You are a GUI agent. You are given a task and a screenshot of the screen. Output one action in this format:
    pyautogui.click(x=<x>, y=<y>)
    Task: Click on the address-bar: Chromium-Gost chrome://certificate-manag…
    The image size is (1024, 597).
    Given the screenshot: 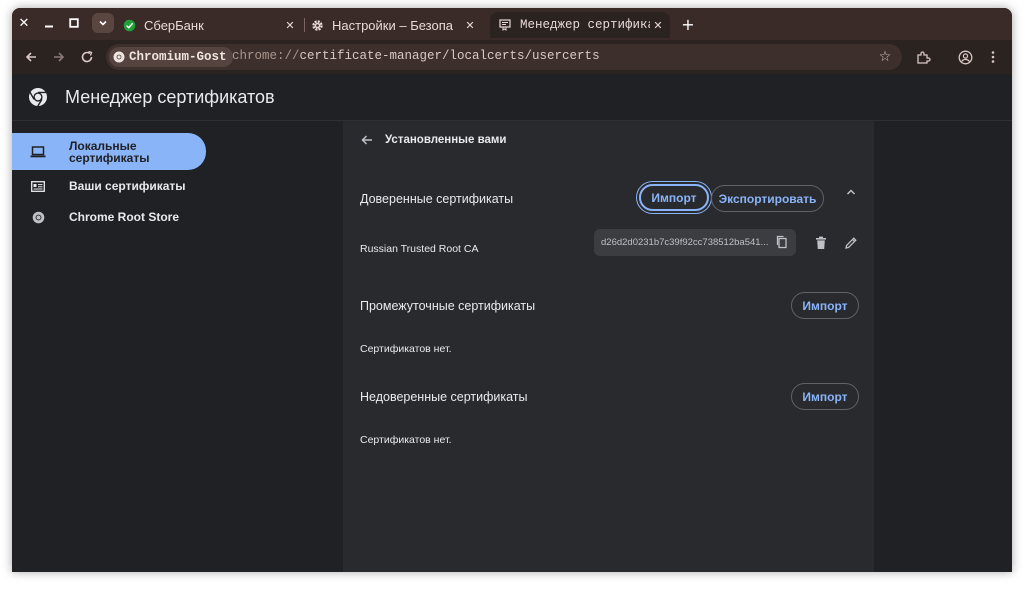 What is the action you would take?
    pyautogui.click(x=504, y=57)
    